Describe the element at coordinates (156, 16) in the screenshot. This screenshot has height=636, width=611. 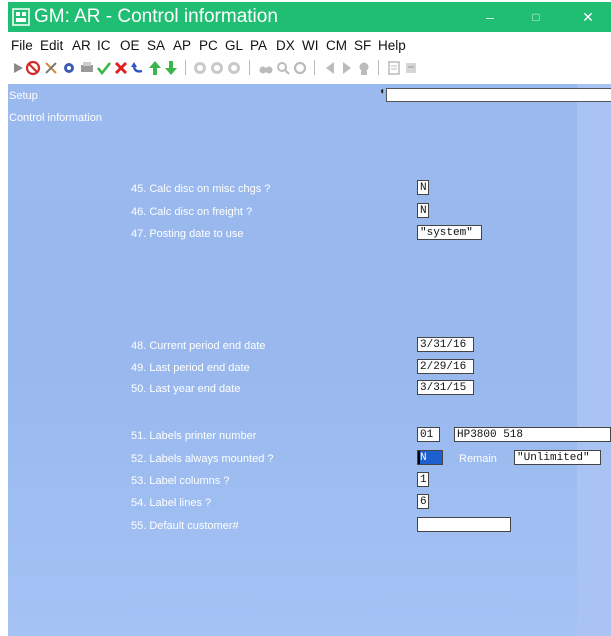
I see `window-title: GM: AR - Control information` at that location.